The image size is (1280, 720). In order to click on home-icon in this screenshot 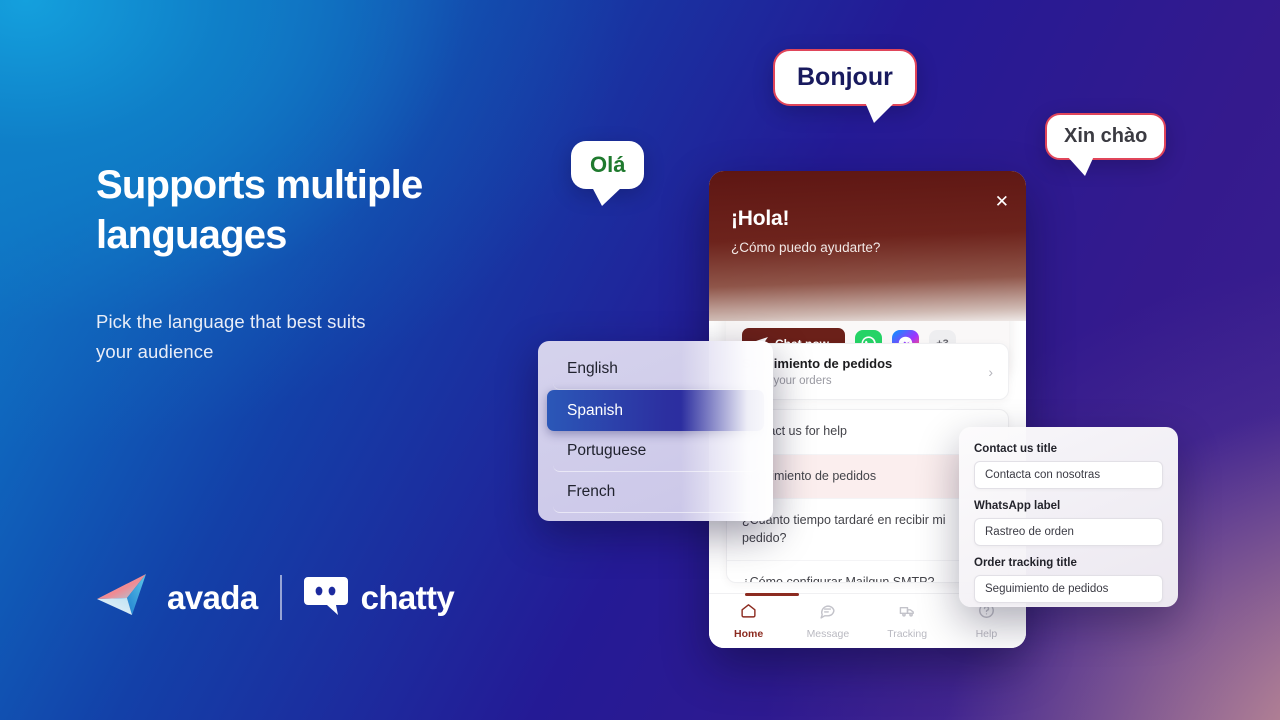, I will do `click(748, 613)`.